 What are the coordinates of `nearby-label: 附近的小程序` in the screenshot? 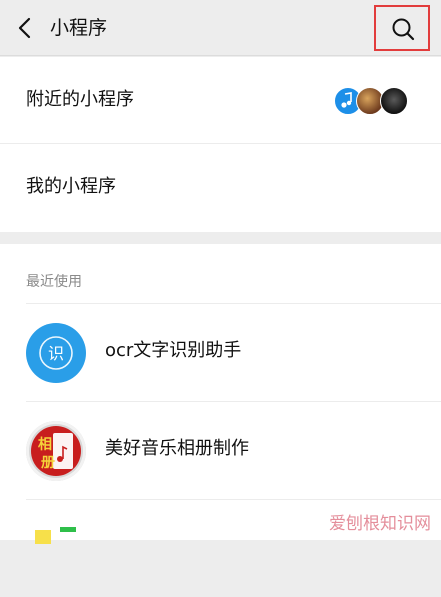 It's located at (80, 99).